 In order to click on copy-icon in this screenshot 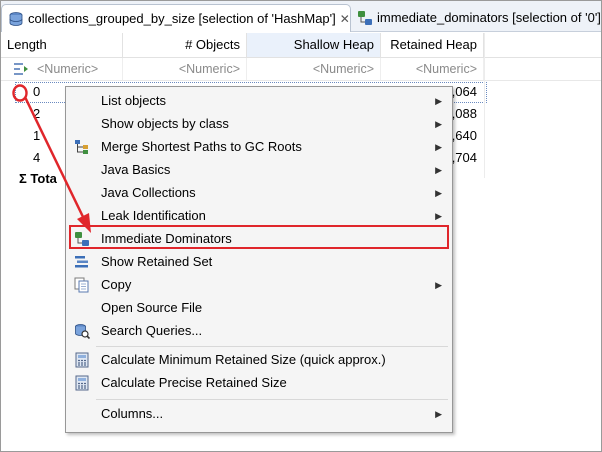, I will do `click(81, 285)`.